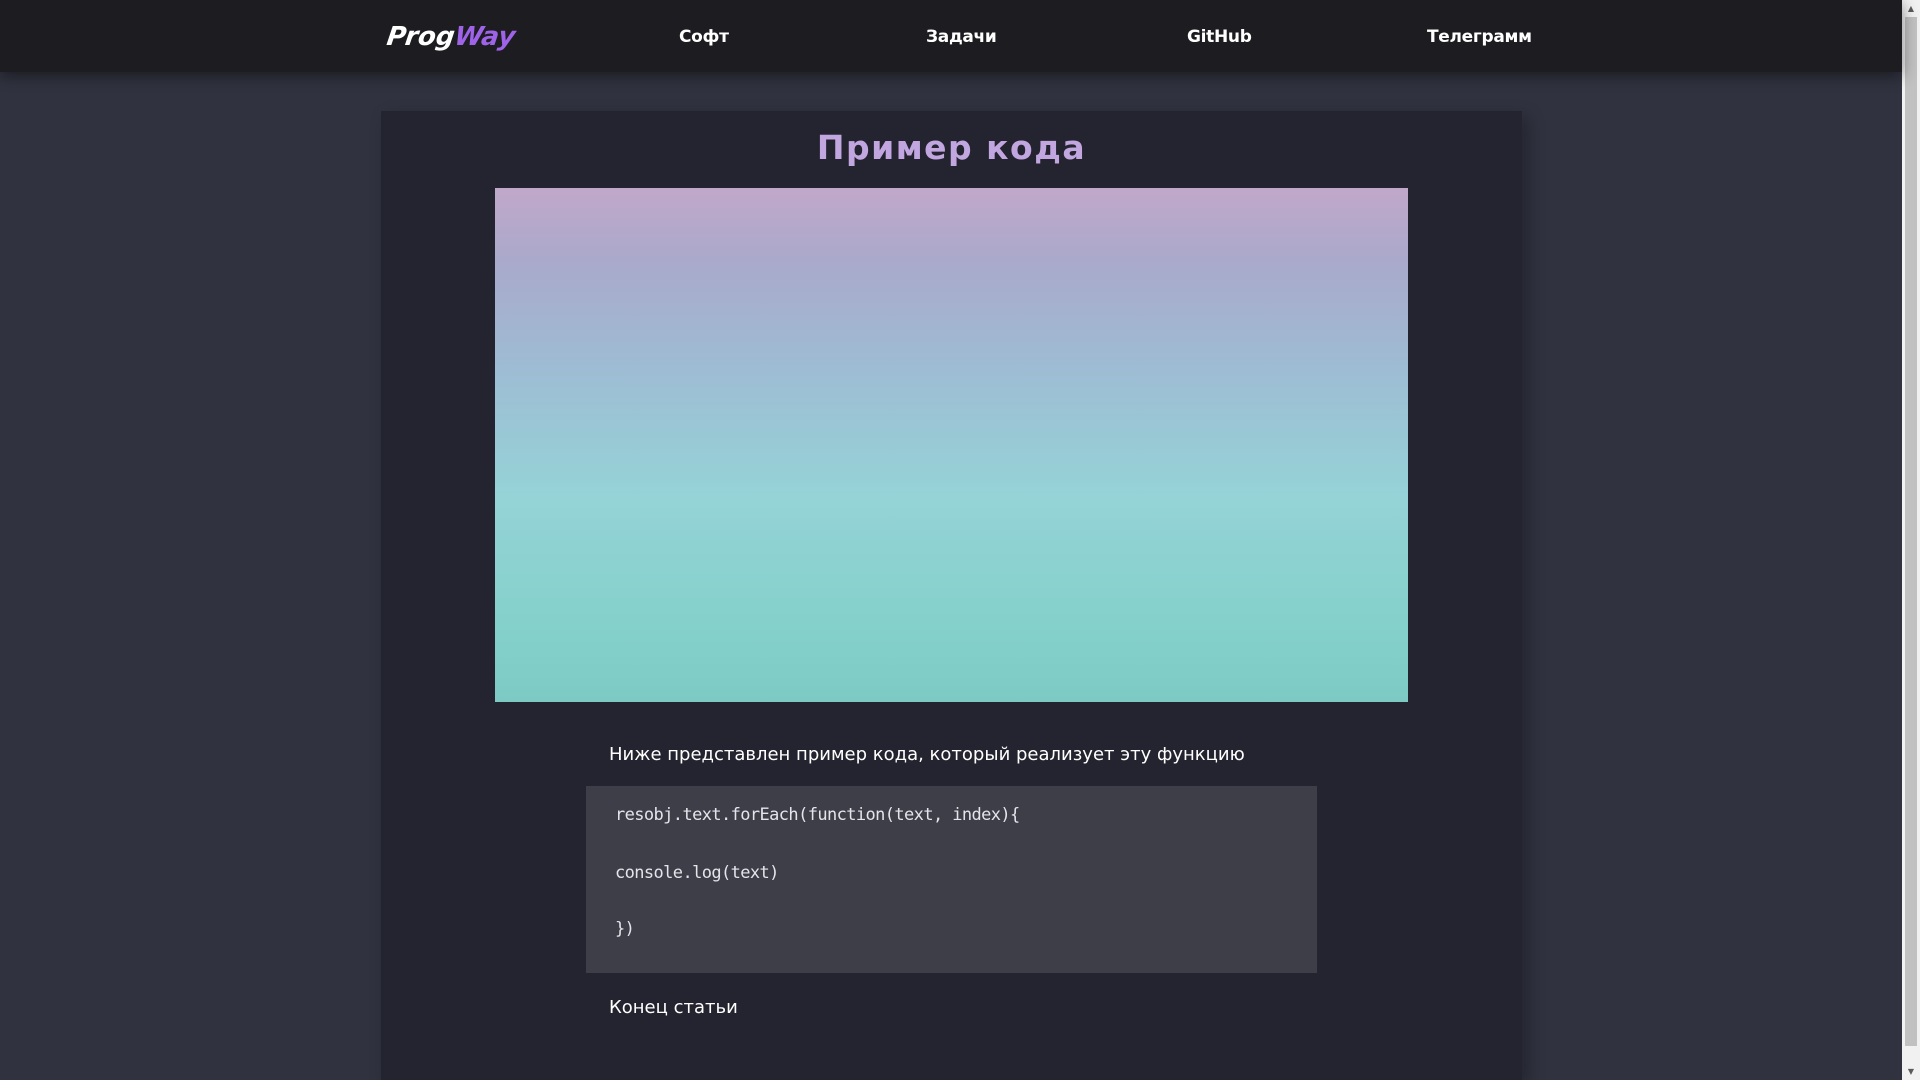 The width and height of the screenshot is (1920, 1080). What do you see at coordinates (1911, 8) in the screenshot?
I see `scroll-up-arrow-icon: ▲` at bounding box center [1911, 8].